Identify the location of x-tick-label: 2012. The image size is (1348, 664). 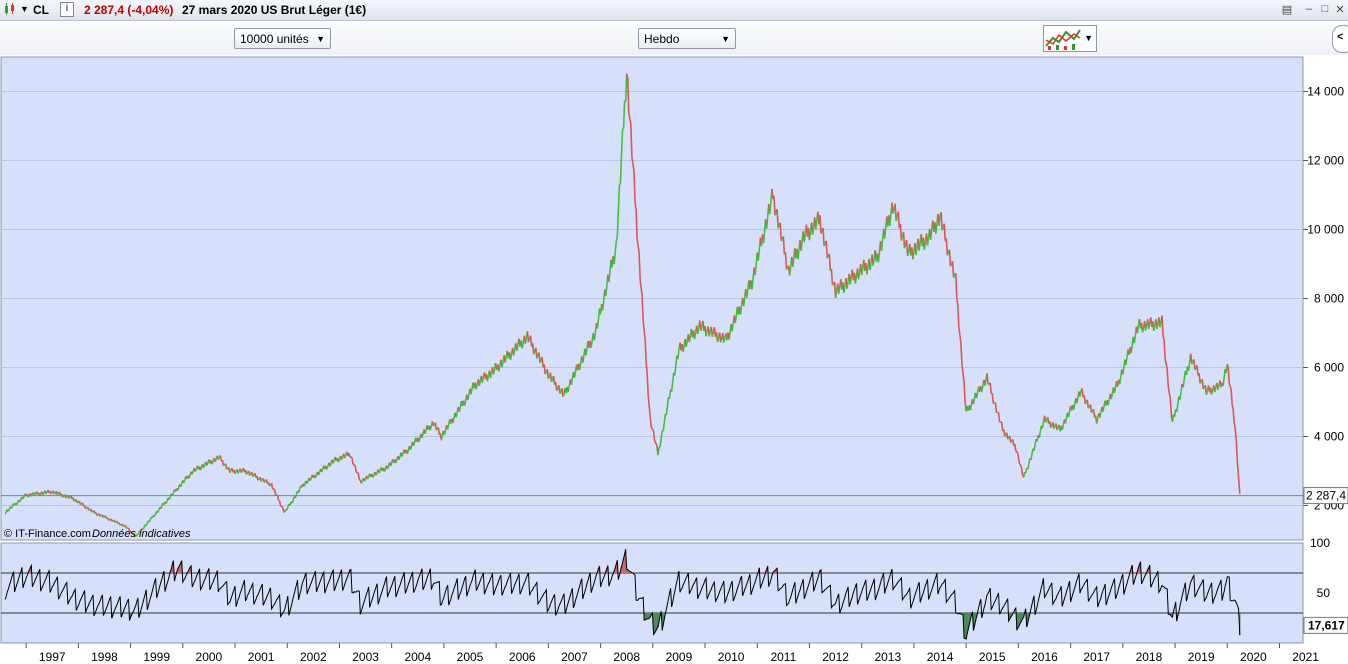
(835, 657).